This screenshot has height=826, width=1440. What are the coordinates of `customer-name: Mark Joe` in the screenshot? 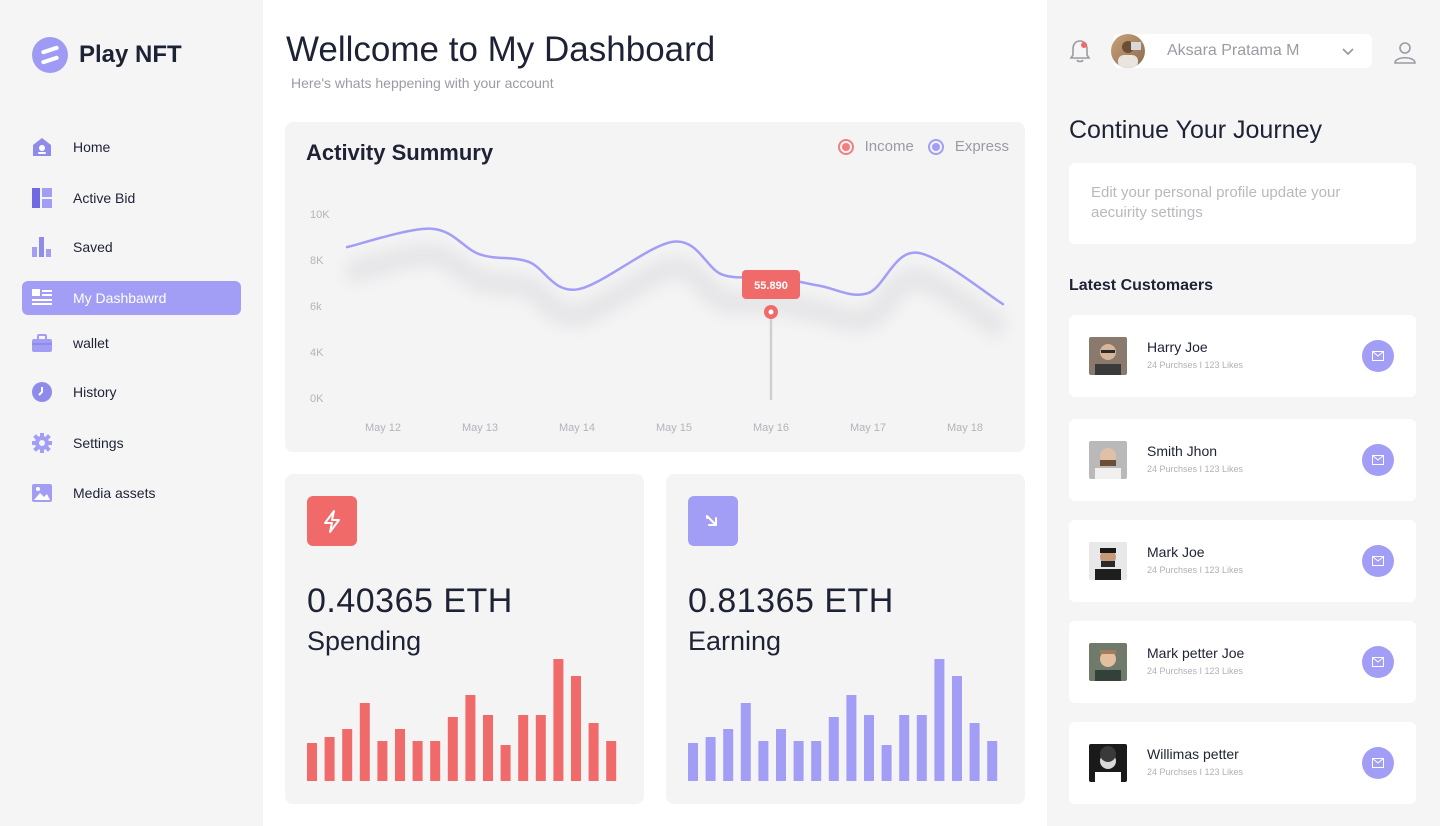 It's located at (1176, 552).